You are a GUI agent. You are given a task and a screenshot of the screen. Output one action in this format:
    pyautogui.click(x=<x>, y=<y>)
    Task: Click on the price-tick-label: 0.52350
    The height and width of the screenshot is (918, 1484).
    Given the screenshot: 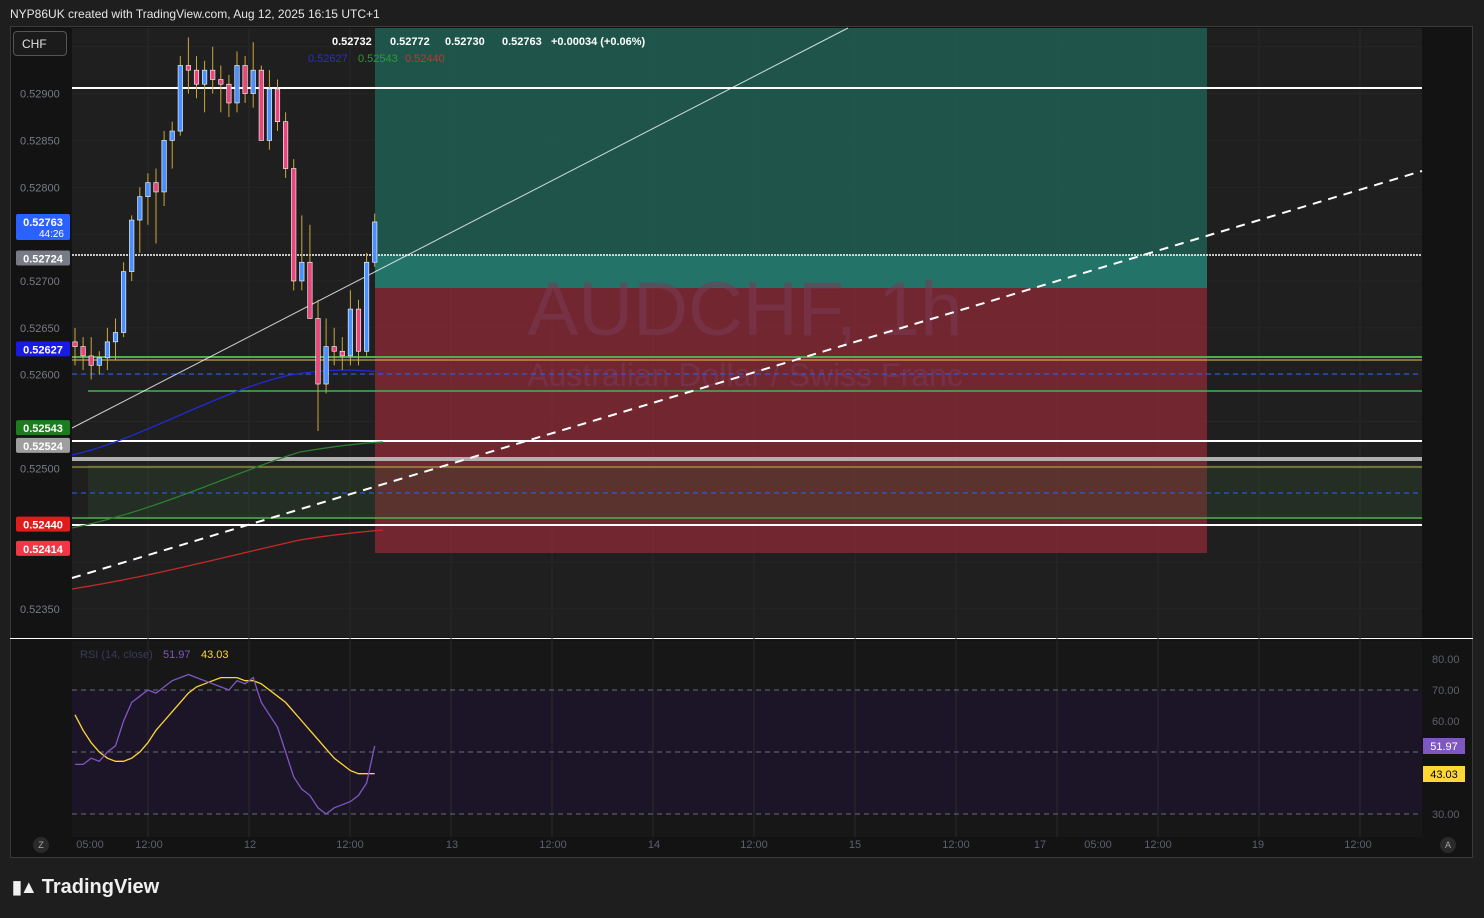 What is the action you would take?
    pyautogui.click(x=40, y=610)
    